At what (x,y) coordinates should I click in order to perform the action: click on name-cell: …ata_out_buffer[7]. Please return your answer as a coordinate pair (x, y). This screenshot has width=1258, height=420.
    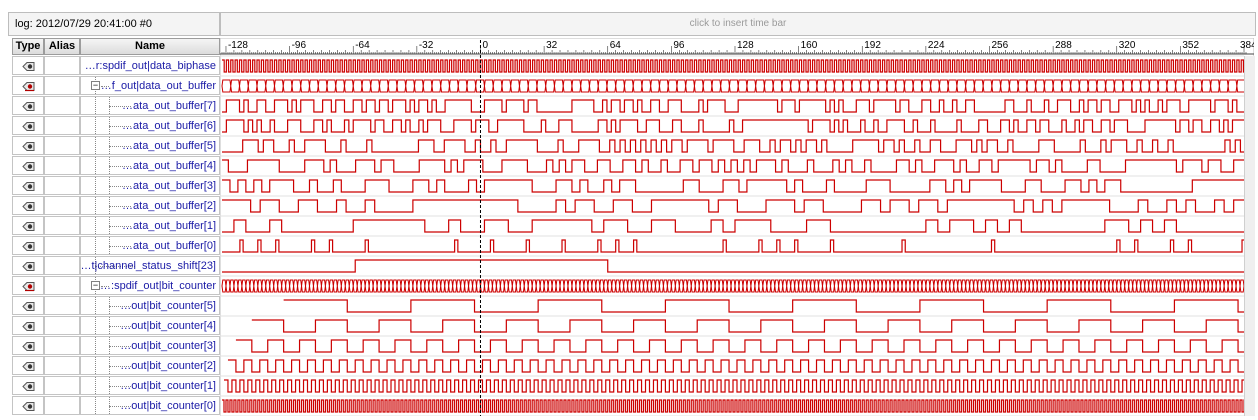
    Looking at the image, I should click on (150, 105).